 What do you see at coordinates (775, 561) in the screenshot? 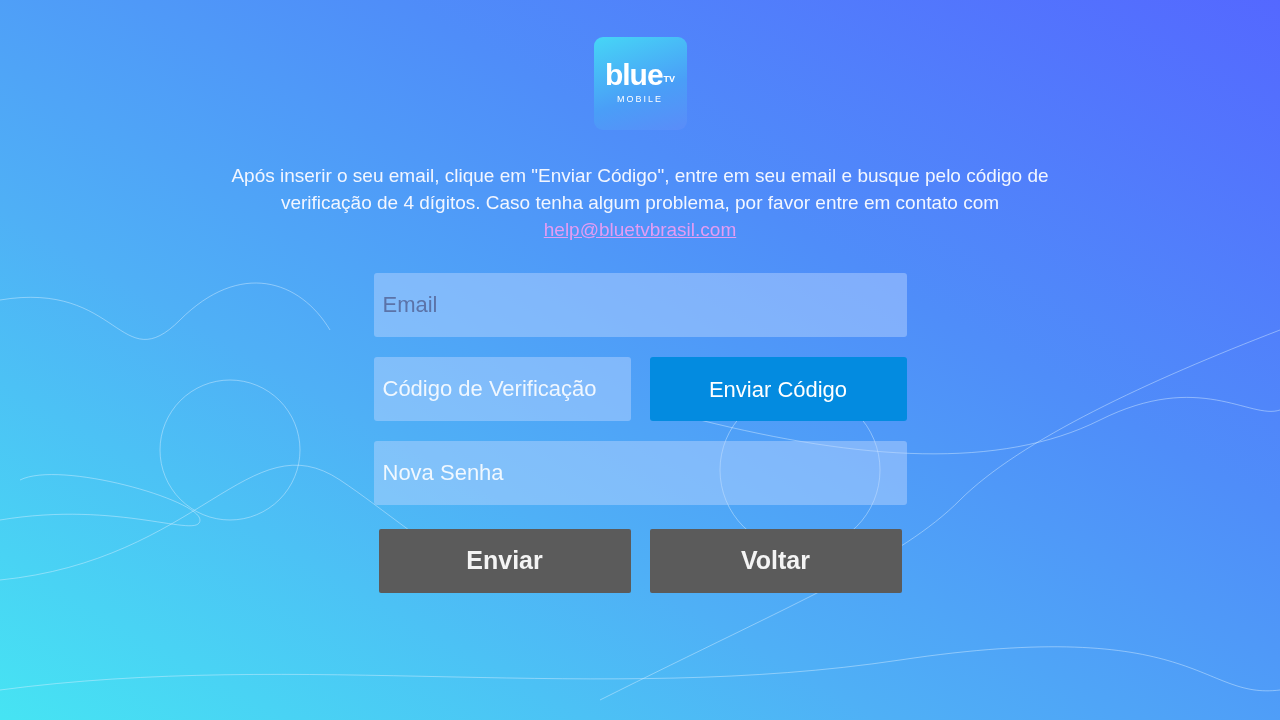
I see `back-button: Voltar` at bounding box center [775, 561].